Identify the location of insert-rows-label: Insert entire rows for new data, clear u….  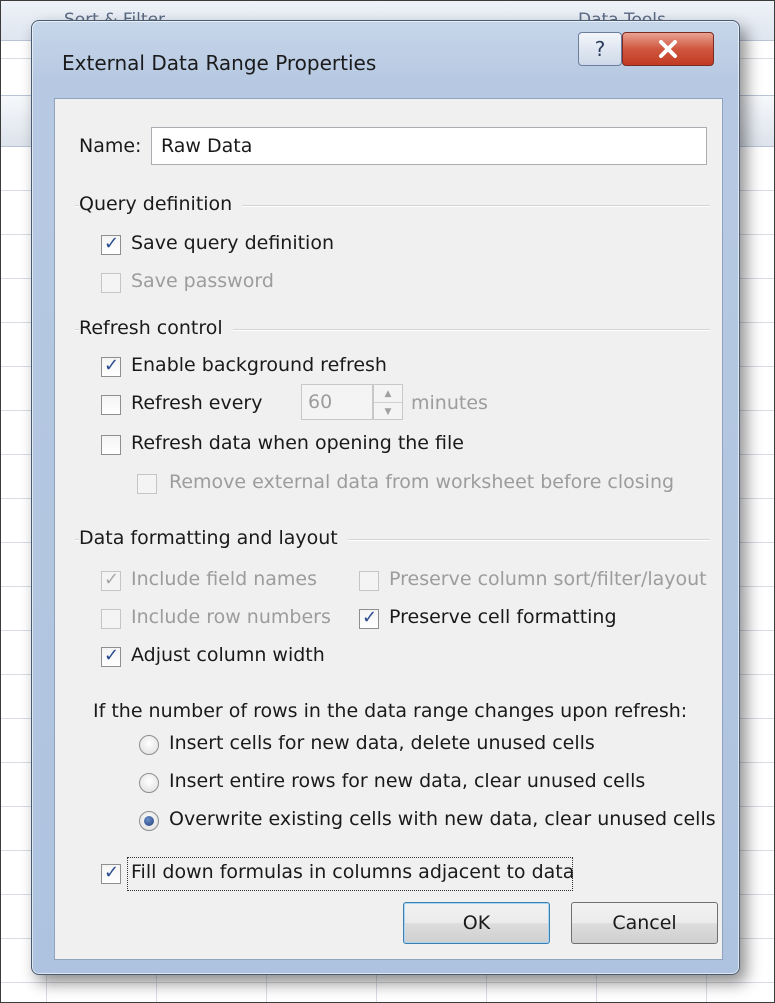
(407, 781).